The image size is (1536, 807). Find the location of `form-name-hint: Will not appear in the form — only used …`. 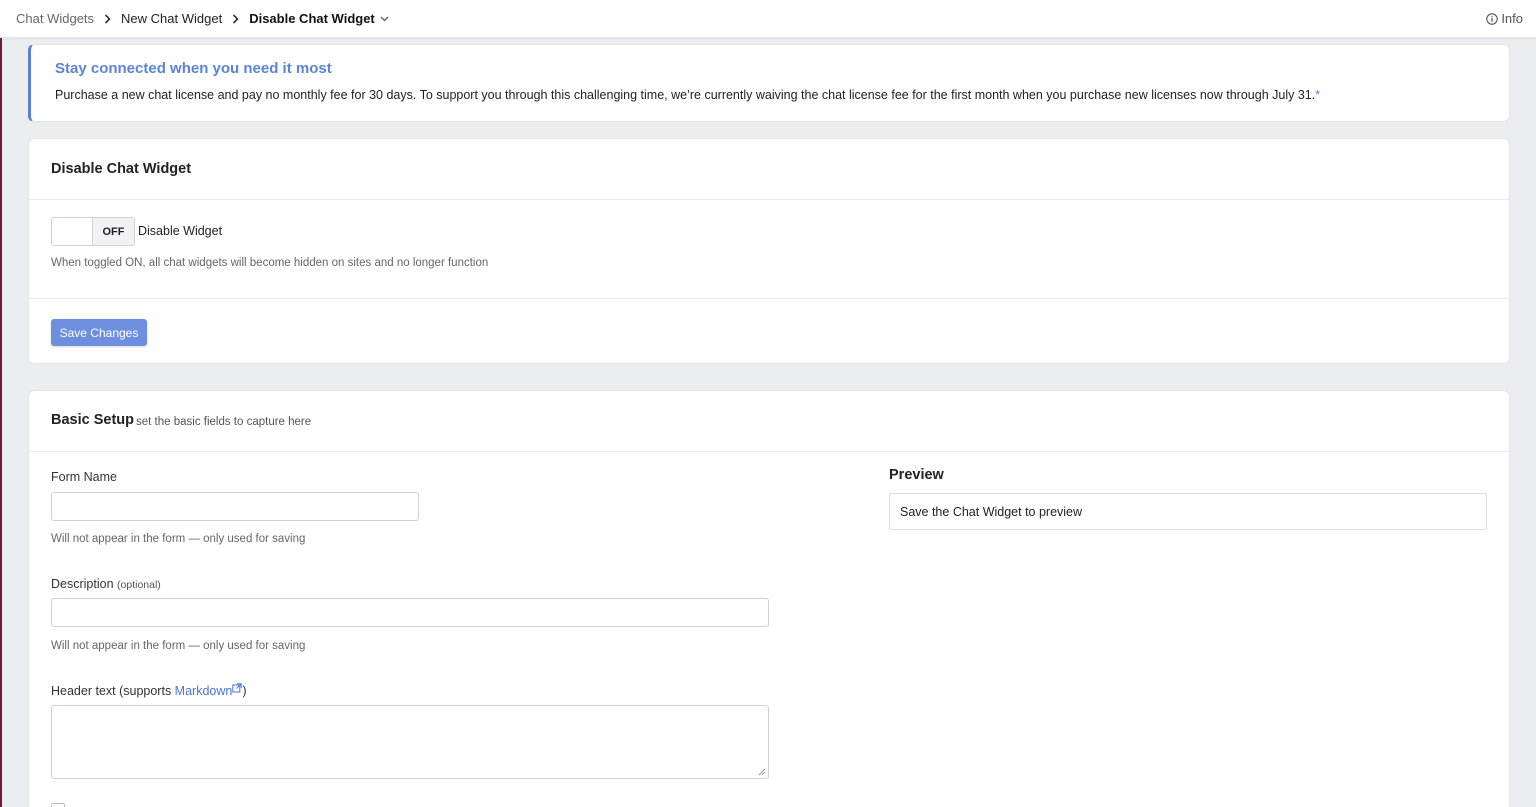

form-name-hint: Will not appear in the form — only used … is located at coordinates (178, 539).